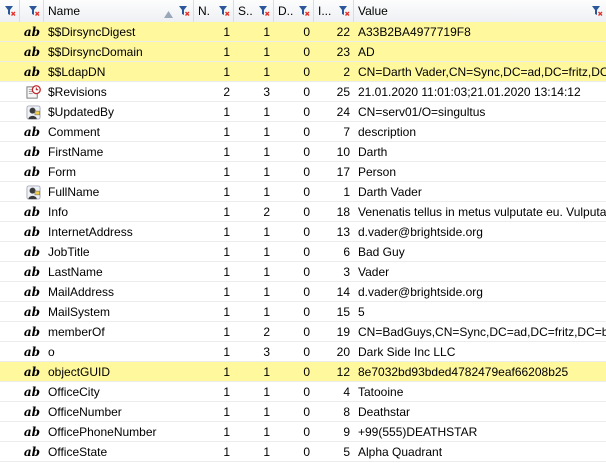  What do you see at coordinates (343, 32) in the screenshot?
I see `field-l: 22` at bounding box center [343, 32].